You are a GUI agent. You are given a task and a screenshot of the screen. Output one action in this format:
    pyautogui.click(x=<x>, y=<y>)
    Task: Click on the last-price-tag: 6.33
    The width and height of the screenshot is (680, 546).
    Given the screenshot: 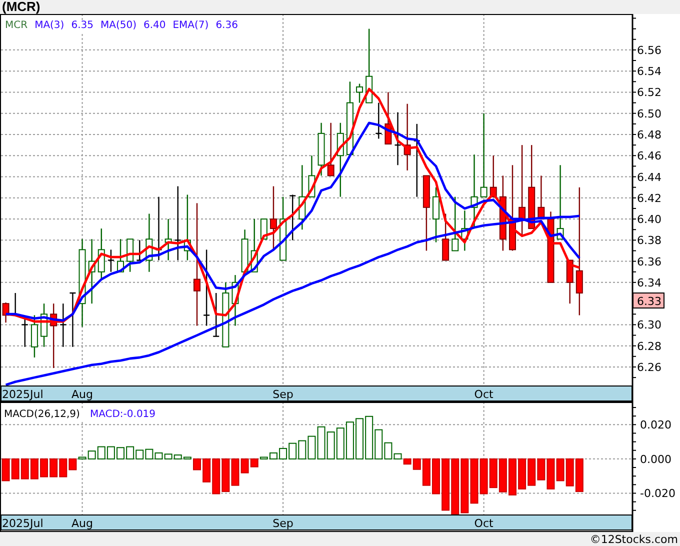 What is the action you would take?
    pyautogui.click(x=648, y=300)
    